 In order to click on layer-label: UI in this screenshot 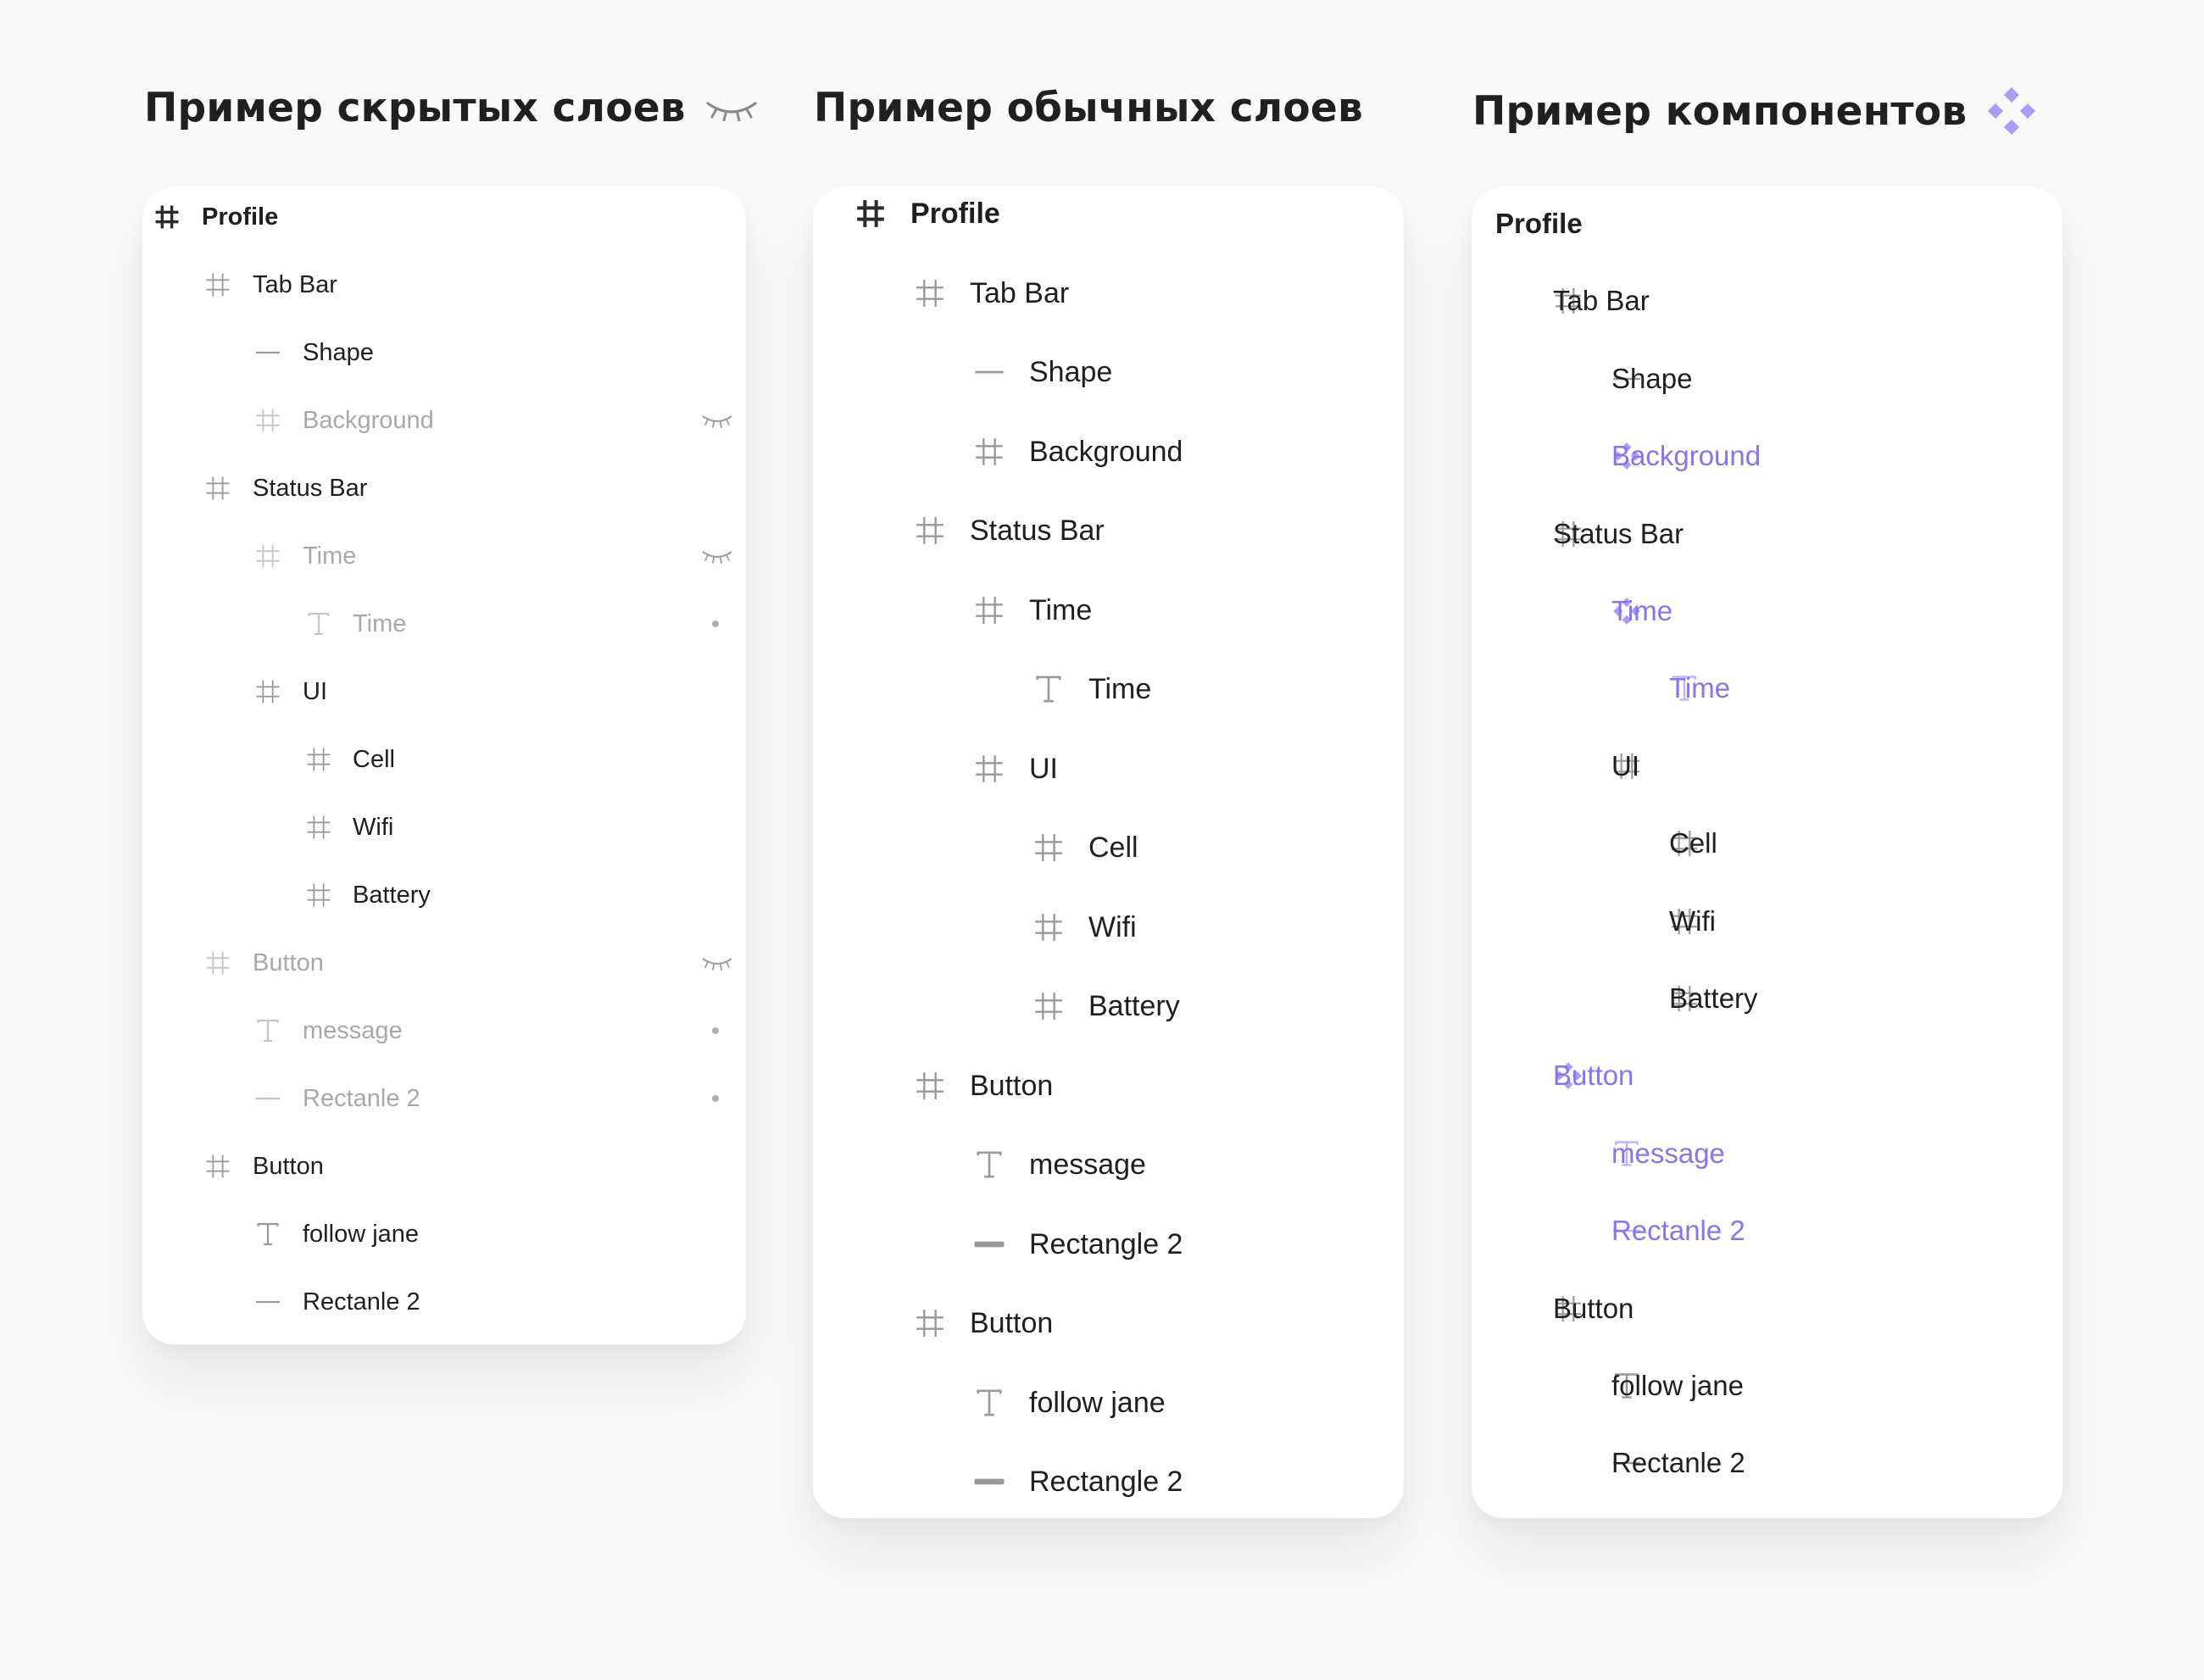, I will do `click(315, 691)`.